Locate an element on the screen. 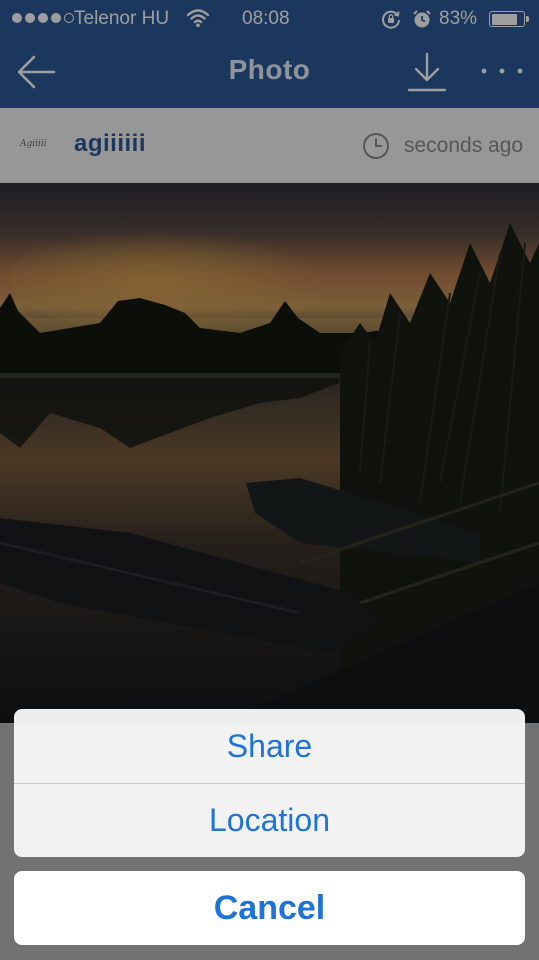  action-sheet: Share Location is located at coordinates (269, 783).